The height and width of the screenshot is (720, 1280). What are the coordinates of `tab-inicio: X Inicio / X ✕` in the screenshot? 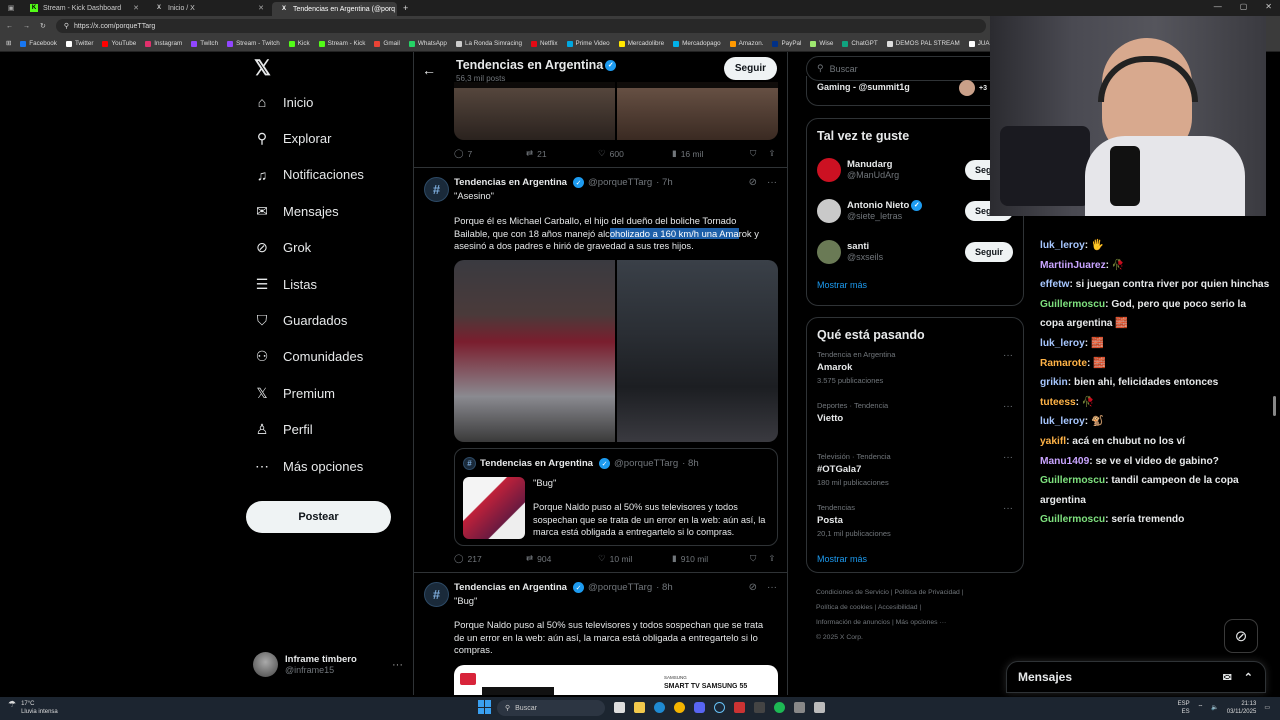 It's located at (209, 8).